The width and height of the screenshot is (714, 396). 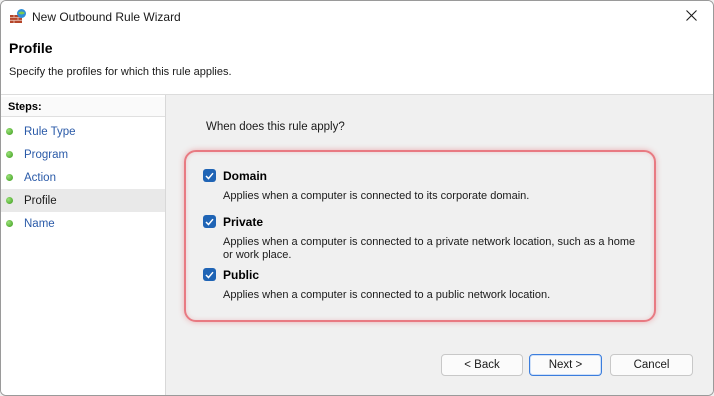 I want to click on question-label: When does this rule apply?, so click(x=275, y=127).